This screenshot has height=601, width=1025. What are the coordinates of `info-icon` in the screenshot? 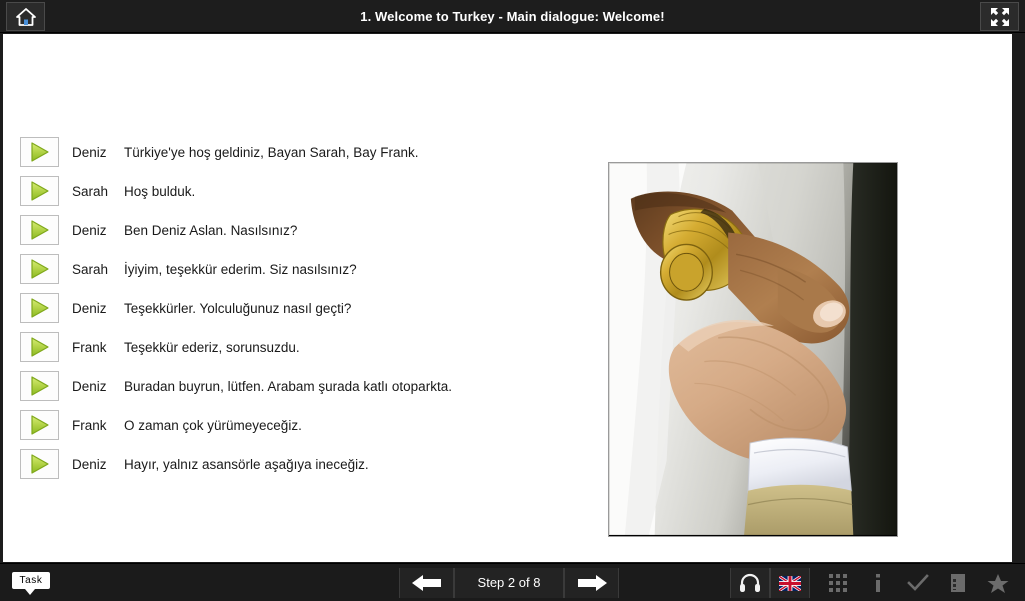 It's located at (878, 583).